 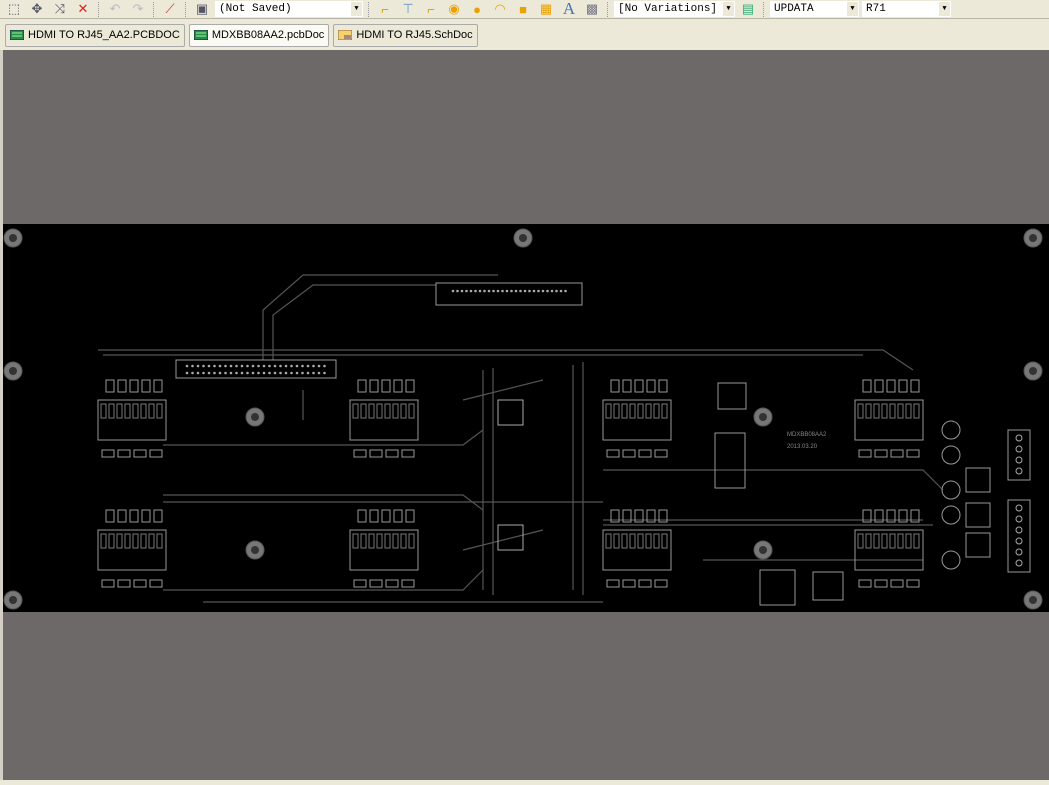 I want to click on variations-combo: [No Variations] ▼, so click(x=674, y=9).